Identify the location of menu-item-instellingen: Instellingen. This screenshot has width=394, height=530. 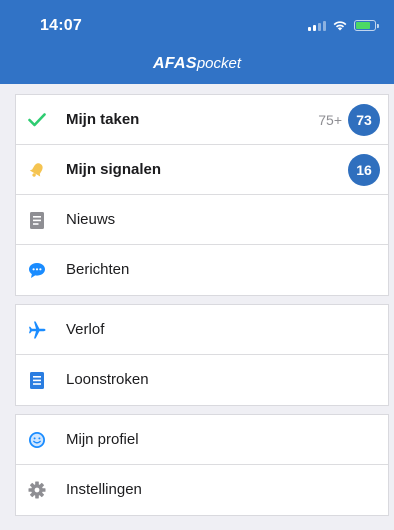
(202, 490).